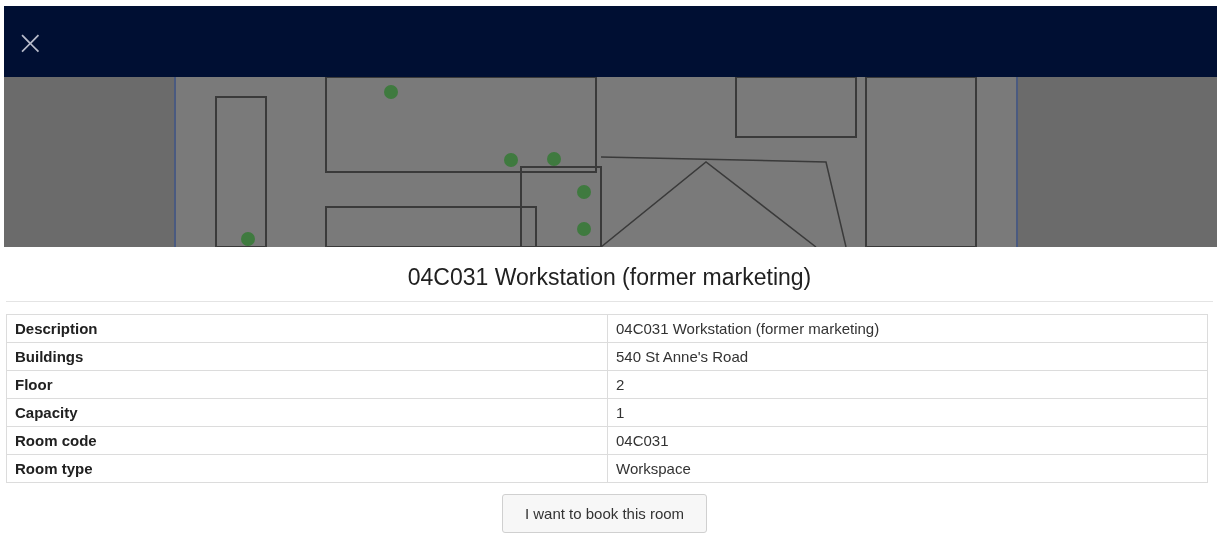 The image size is (1217, 560). I want to click on room-title: 04C031 Workstation (former marketing), so click(609, 274).